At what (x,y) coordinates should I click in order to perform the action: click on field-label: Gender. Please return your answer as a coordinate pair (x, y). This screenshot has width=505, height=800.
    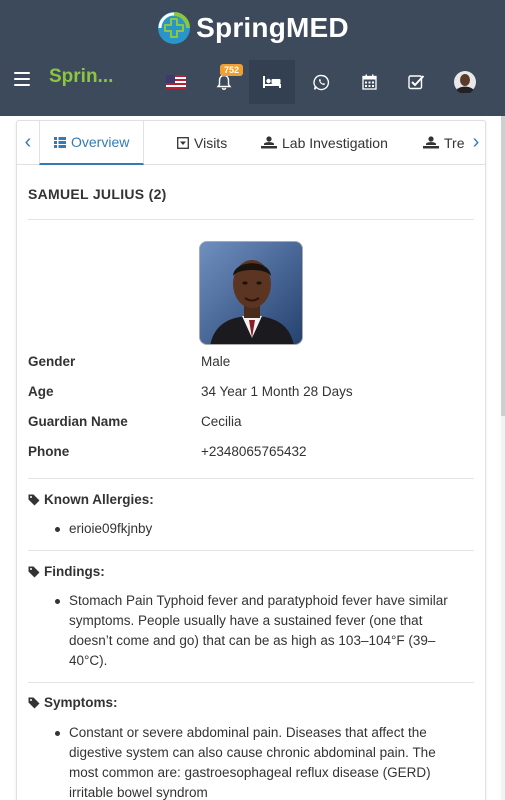
    Looking at the image, I should click on (52, 361).